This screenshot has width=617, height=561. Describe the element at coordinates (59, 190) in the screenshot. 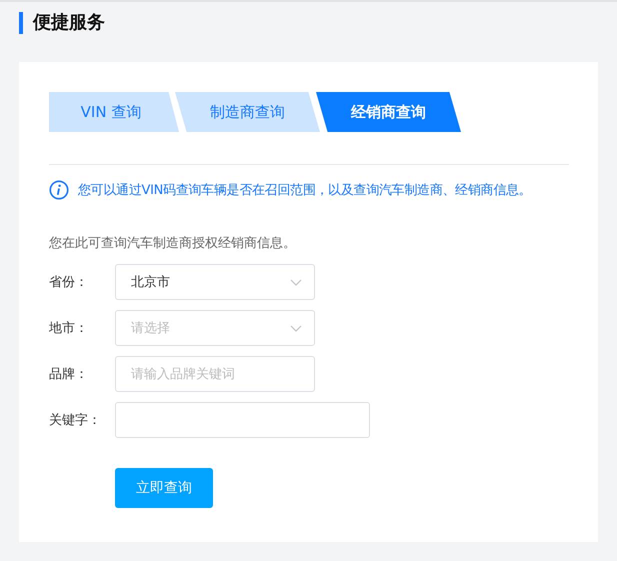

I see `info-icon` at that location.